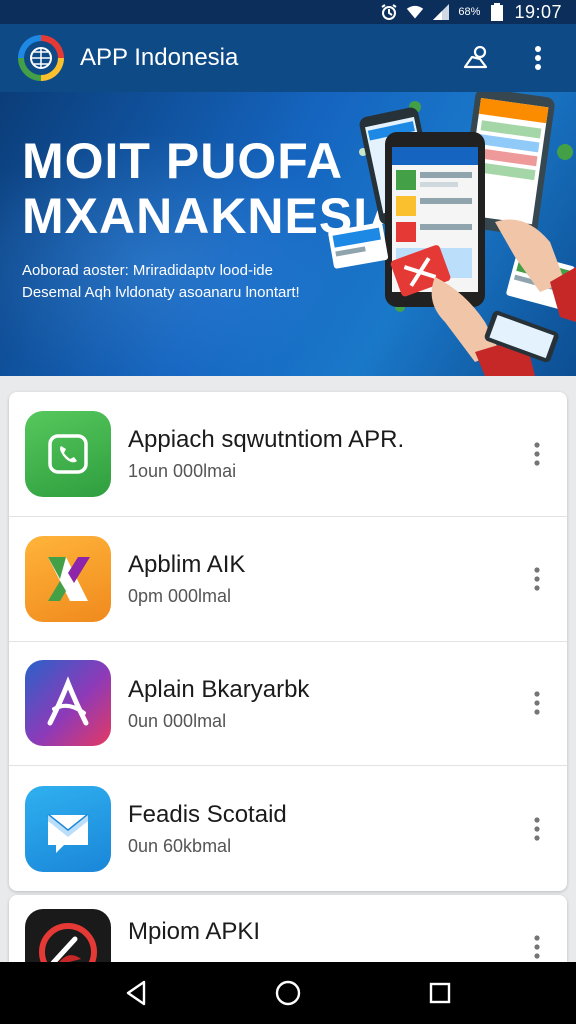 Image resolution: width=576 pixels, height=1024 pixels. What do you see at coordinates (147, 270) in the screenshot?
I see `banner-subtitle-line1: Aoborad aoster: Mriradidaptv lood-ide` at bounding box center [147, 270].